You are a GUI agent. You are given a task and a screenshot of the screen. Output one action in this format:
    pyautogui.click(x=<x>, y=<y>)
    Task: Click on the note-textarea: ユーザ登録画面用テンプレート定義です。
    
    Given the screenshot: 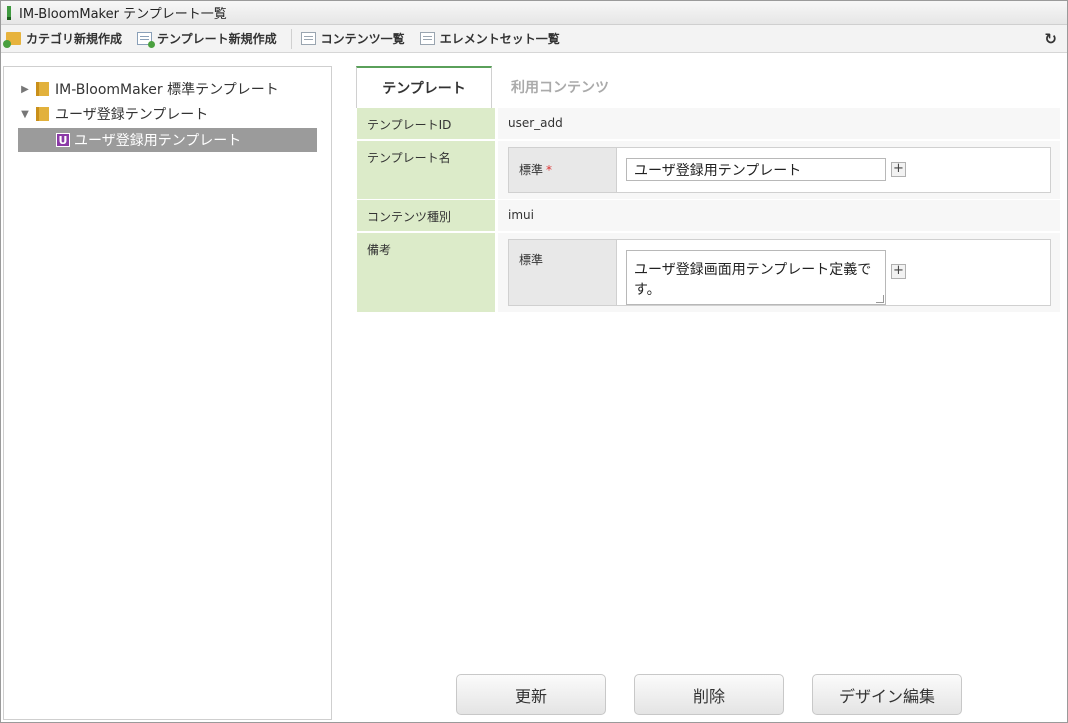 What is the action you would take?
    pyautogui.click(x=756, y=277)
    